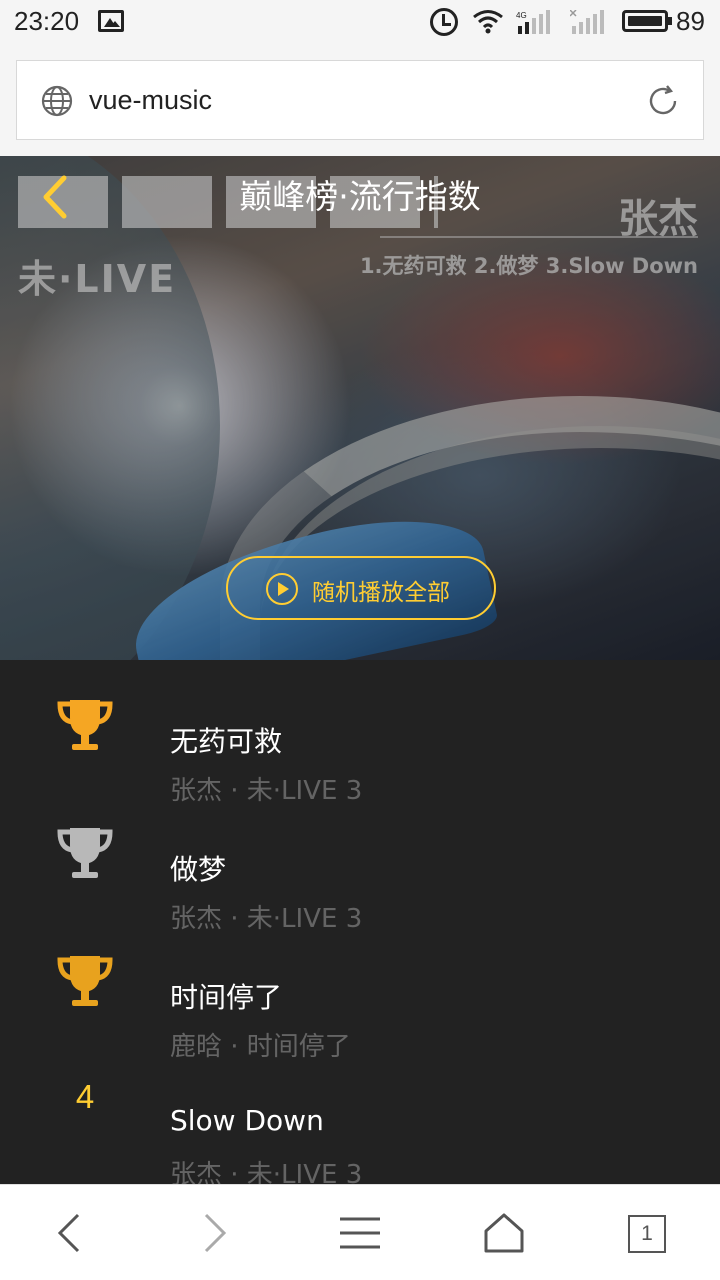 This screenshot has width=720, height=1280. Describe the element at coordinates (226, 741) in the screenshot. I see `song-name: 无药可救` at that location.